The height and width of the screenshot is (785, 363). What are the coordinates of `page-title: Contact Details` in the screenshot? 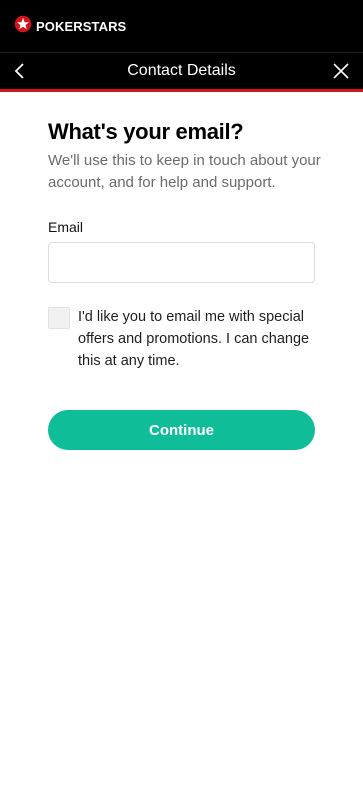 It's located at (181, 70).